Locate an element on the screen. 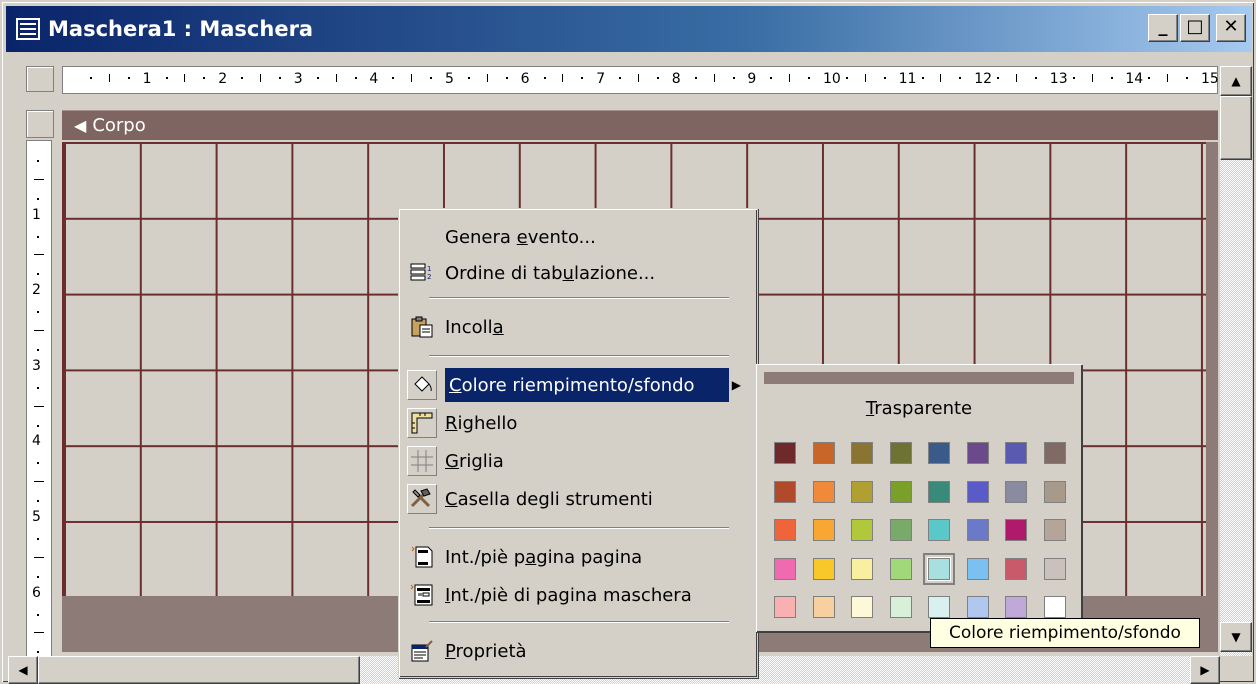 The width and height of the screenshot is (1256, 684). menu-item-int-pie-maschera: Int./piè di pagina maschera is located at coordinates (579, 595).